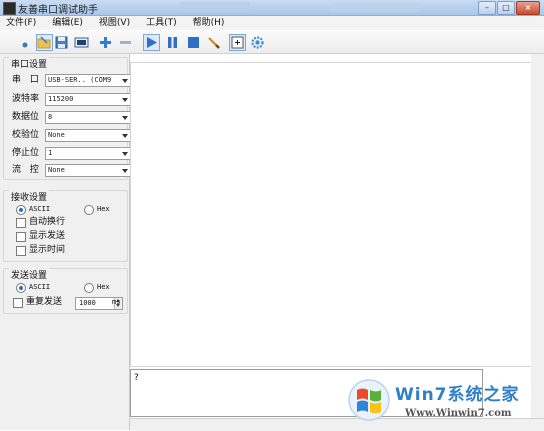  What do you see at coordinates (88, 135) in the screenshot?
I see `parity-select: None` at bounding box center [88, 135].